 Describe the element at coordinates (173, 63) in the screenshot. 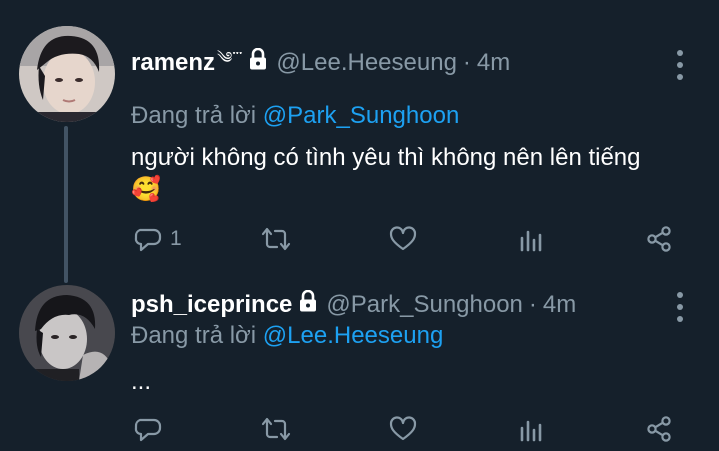

I see `display-name: ramenz` at that location.